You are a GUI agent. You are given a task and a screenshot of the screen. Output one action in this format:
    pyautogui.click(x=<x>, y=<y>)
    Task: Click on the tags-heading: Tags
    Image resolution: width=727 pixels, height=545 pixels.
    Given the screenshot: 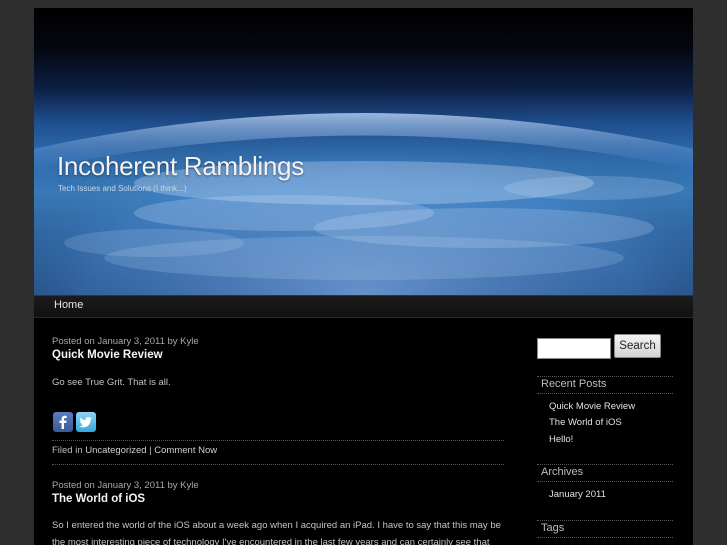 What is the action you would take?
    pyautogui.click(x=553, y=528)
    